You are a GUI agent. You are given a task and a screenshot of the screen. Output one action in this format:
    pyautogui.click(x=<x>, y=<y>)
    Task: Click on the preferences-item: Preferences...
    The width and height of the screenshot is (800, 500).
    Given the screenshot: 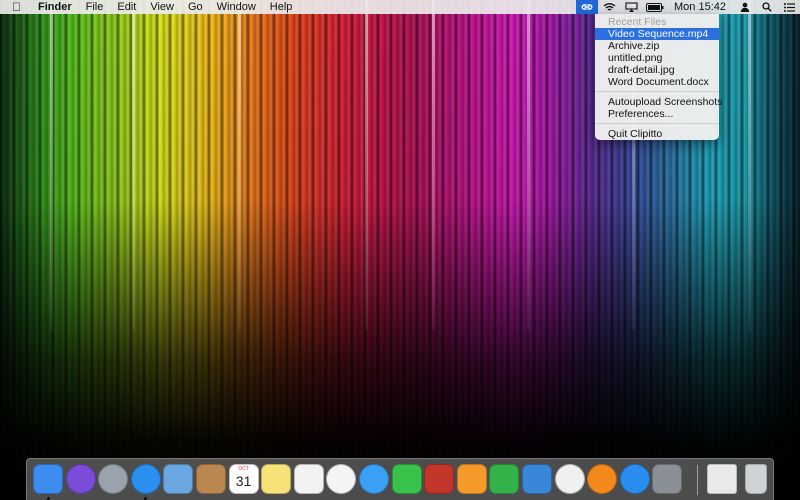 What is the action you would take?
    pyautogui.click(x=657, y=114)
    